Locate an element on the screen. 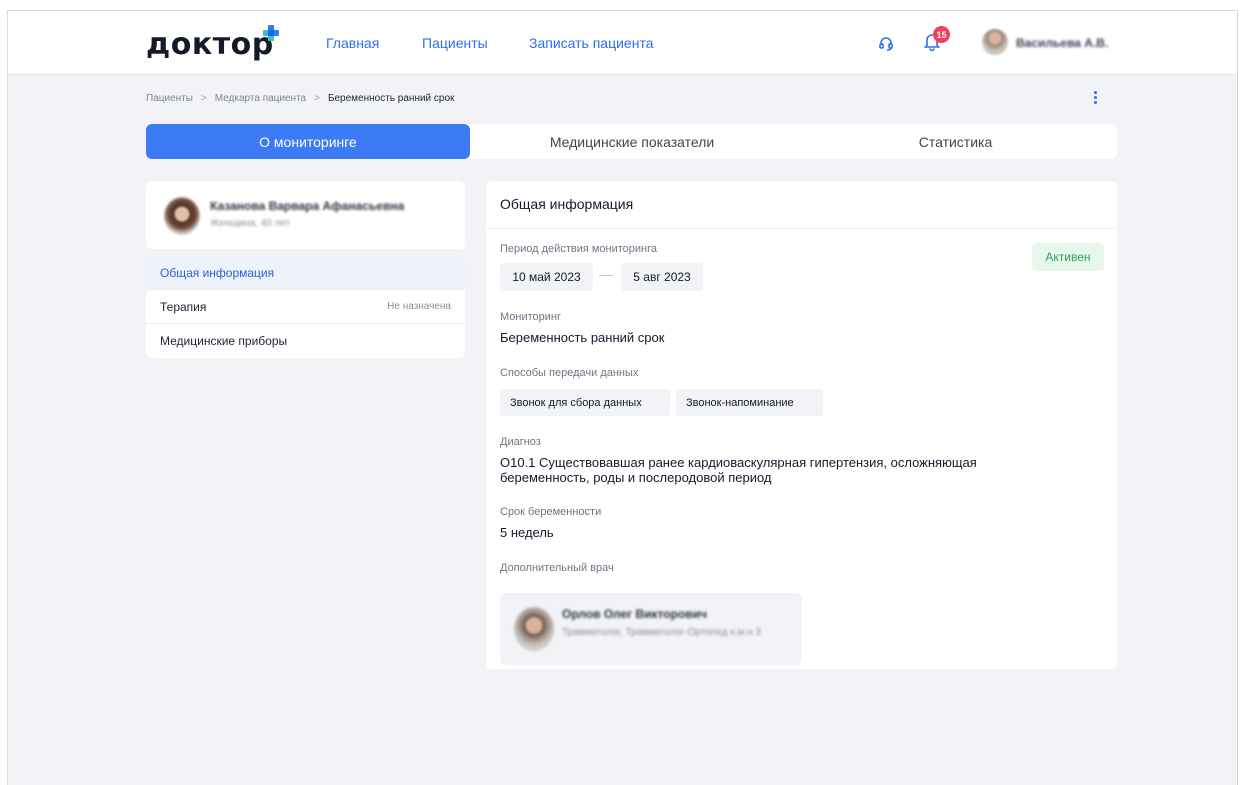 Image resolution: width=1245 pixels, height=785 pixels. diagnosis-line-2: беременность, роды и послеродовой период is located at coordinates (636, 477).